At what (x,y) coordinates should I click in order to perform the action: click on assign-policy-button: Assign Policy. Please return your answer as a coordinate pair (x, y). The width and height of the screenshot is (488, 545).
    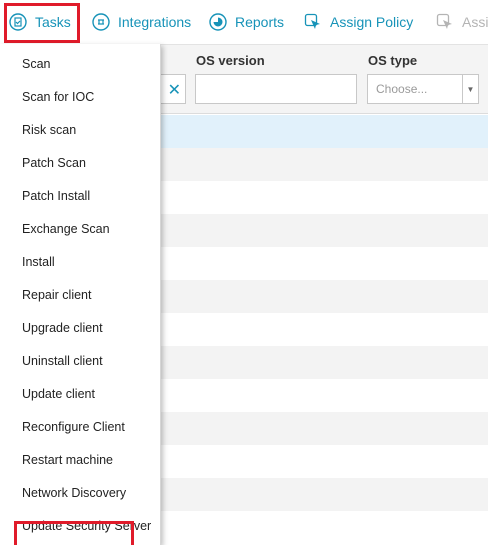
    Looking at the image, I should click on (358, 22).